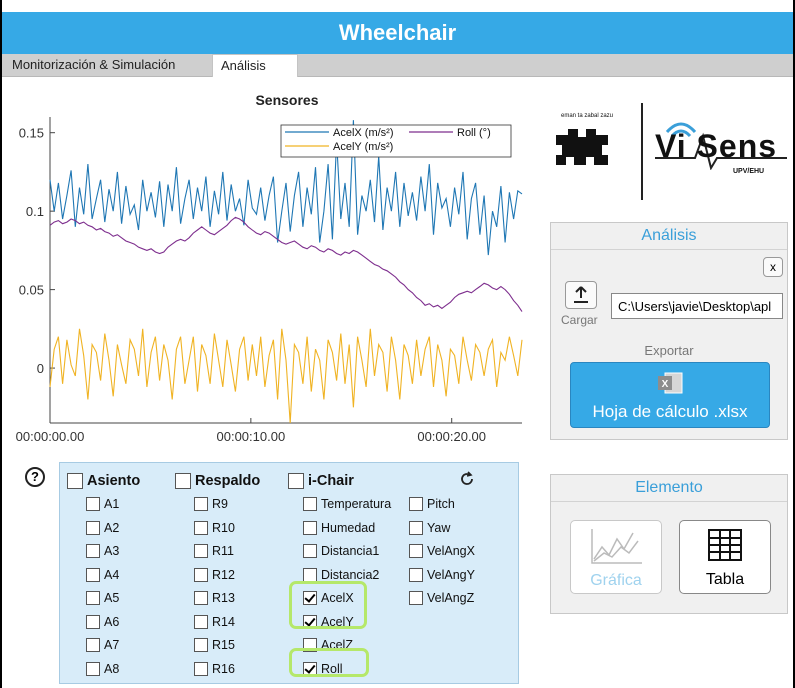 This screenshot has width=795, height=688. I want to click on checkbox-velangy-label: VelAngY, so click(451, 574).